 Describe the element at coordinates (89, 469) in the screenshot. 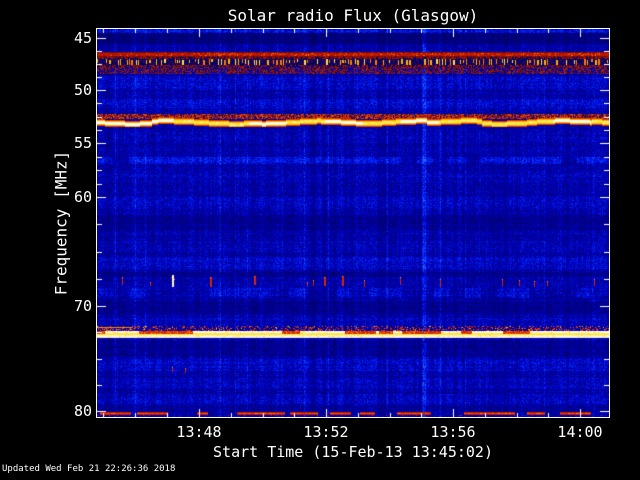

I see `updated-timestamp: Updated Wed Feb 21 22:26:36 2018` at that location.